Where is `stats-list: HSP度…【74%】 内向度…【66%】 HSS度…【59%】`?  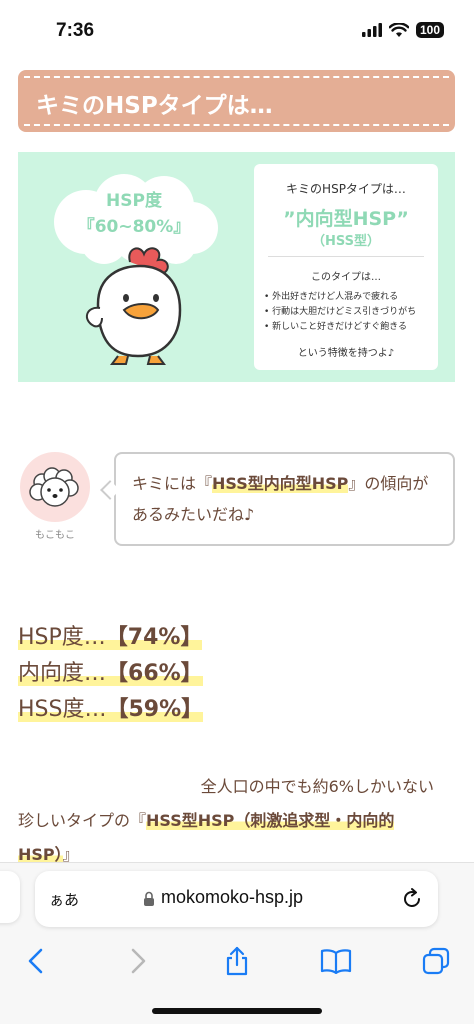
stats-list: HSP度…【74%】 内向度…【66%】 HSS度…【59%】 is located at coordinates (111, 674).